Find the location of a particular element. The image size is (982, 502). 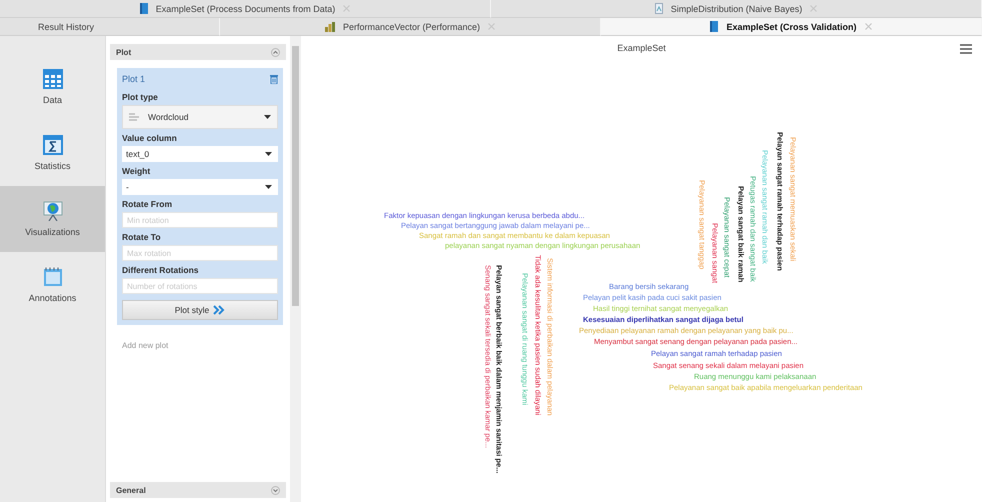

tab: Result History is located at coordinates (110, 27).